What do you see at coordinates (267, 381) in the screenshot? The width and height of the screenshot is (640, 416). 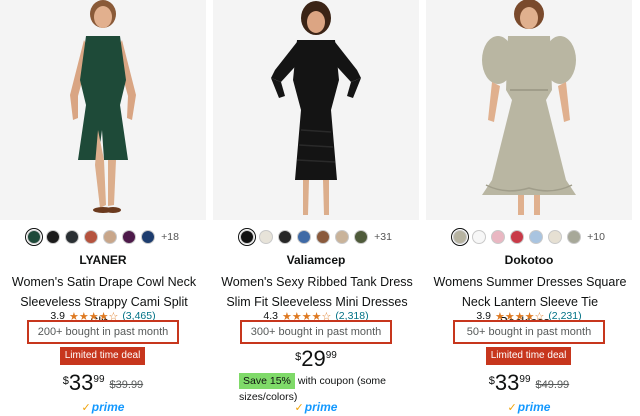 I see `coupon-badge: Save 15%` at bounding box center [267, 381].